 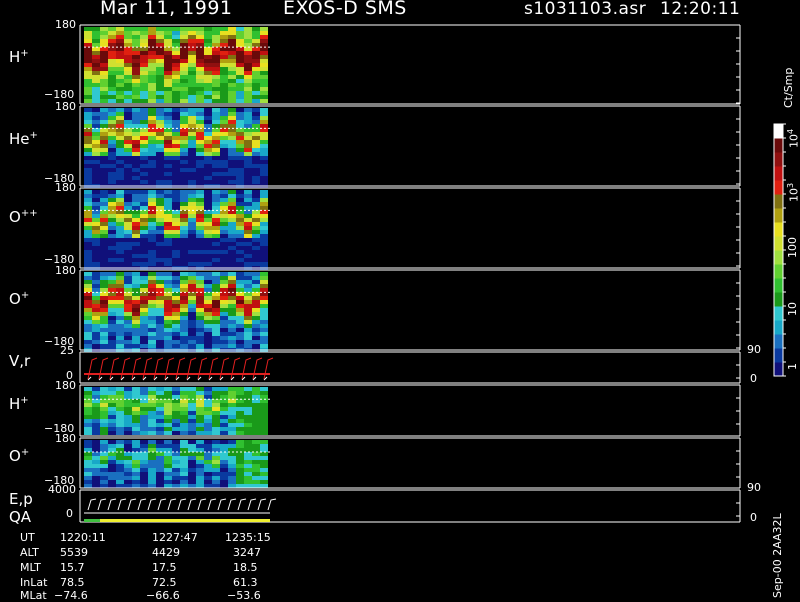 I want to click on colorbar-segment, so click(x=778, y=131).